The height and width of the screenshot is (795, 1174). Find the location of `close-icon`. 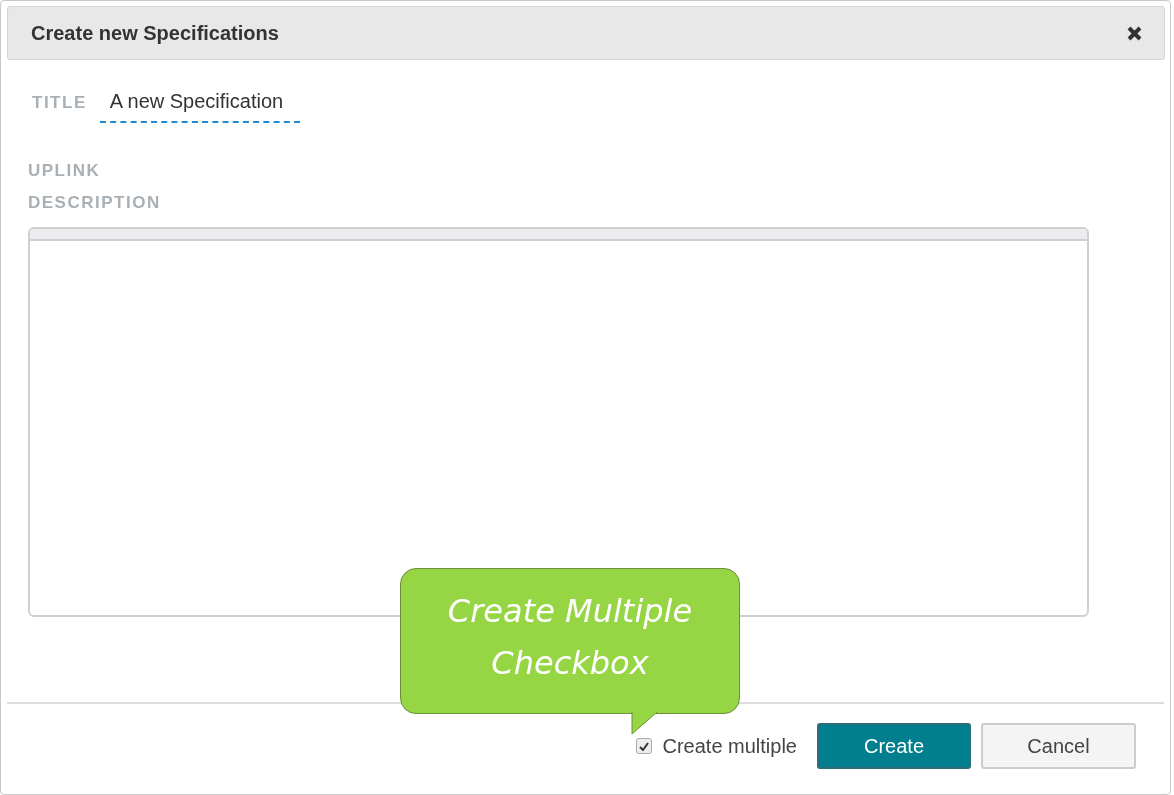

close-icon is located at coordinates (1134, 33).